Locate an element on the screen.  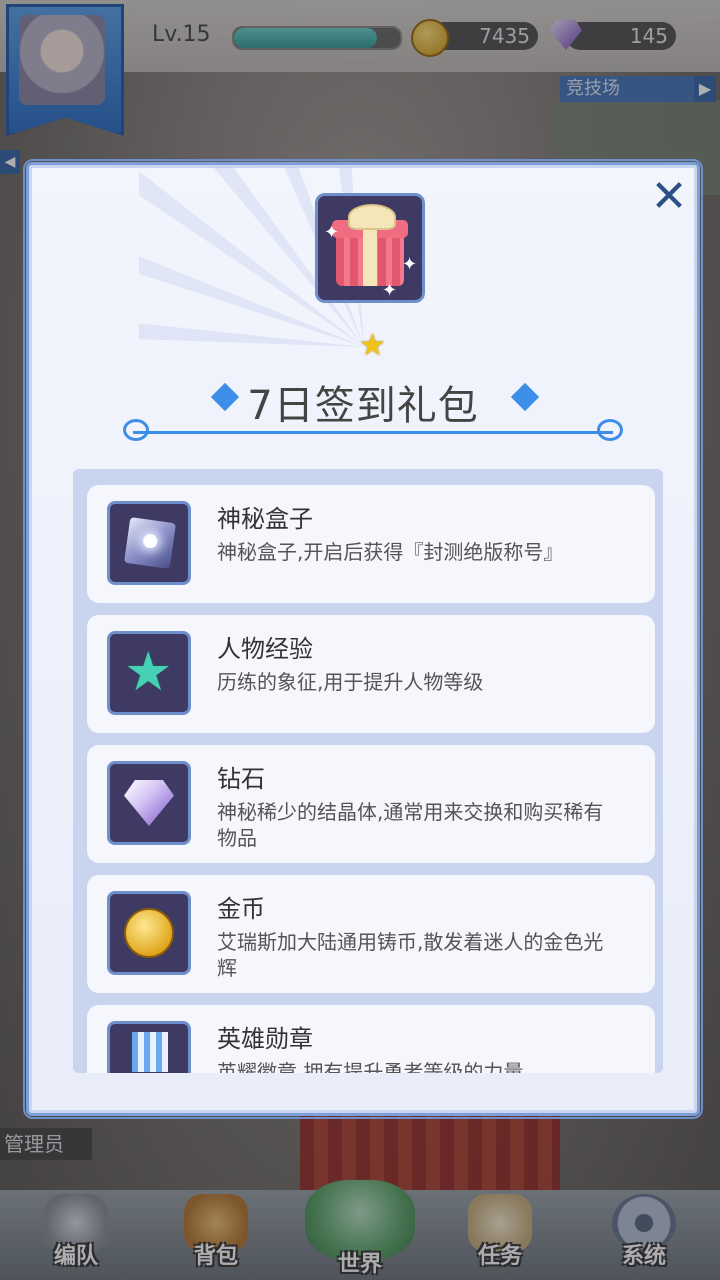
close-icon: ✕ is located at coordinates (669, 198).